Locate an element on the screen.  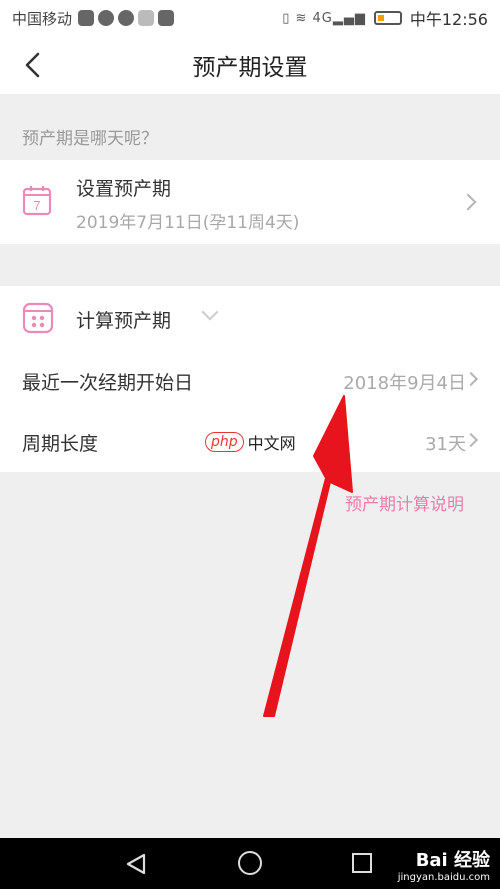
status-right: ▯ ≋ 4G▂▄▆ 中午12:56 is located at coordinates (385, 18).